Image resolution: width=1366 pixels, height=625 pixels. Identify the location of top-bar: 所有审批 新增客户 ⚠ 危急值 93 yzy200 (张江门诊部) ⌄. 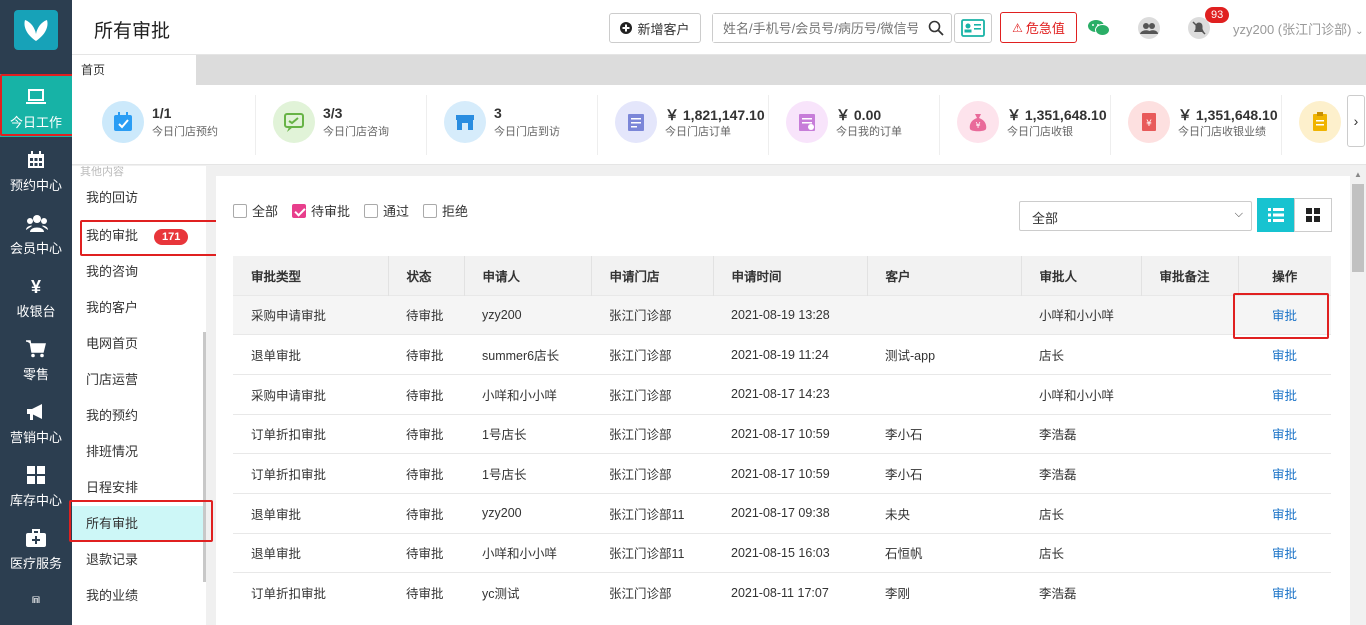
(719, 27).